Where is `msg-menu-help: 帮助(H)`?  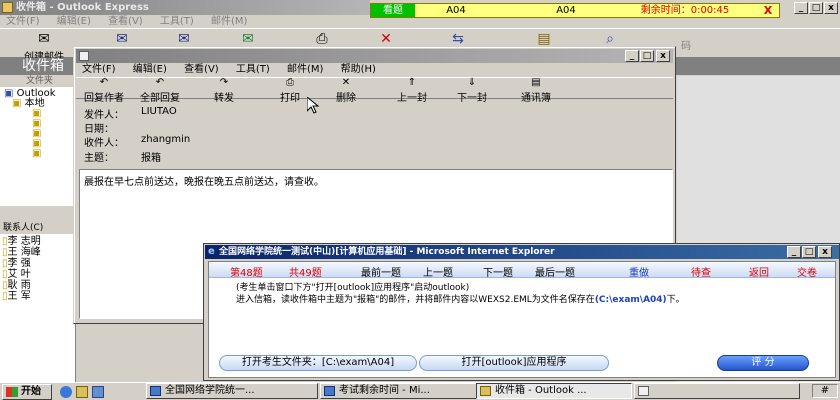
msg-menu-help: 帮助(H) is located at coordinates (358, 69).